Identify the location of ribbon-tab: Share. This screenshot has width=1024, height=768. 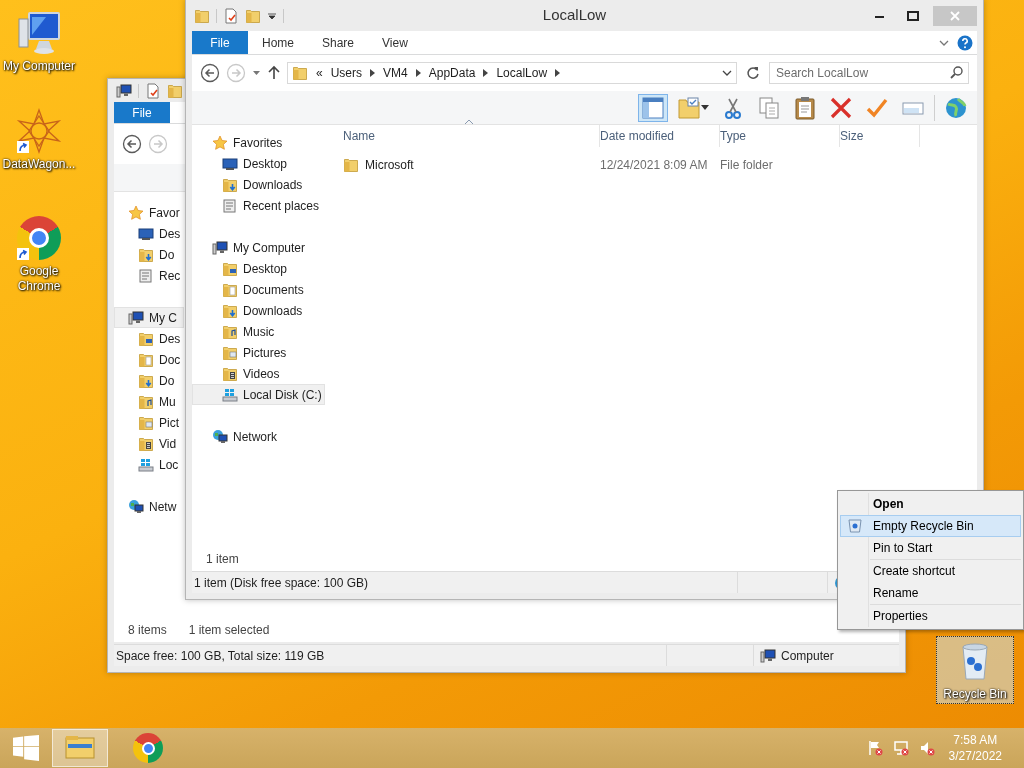
(338, 42).